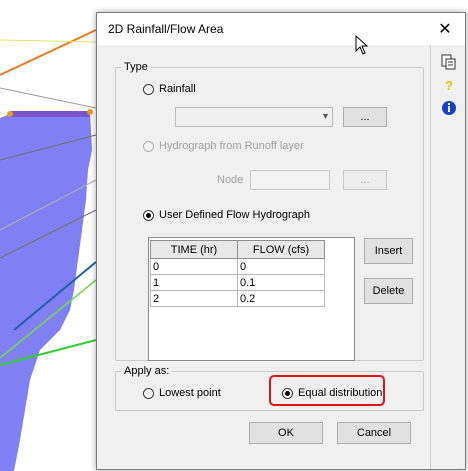  Describe the element at coordinates (147, 371) in the screenshot. I see `apply-as-label: Apply as:` at that location.